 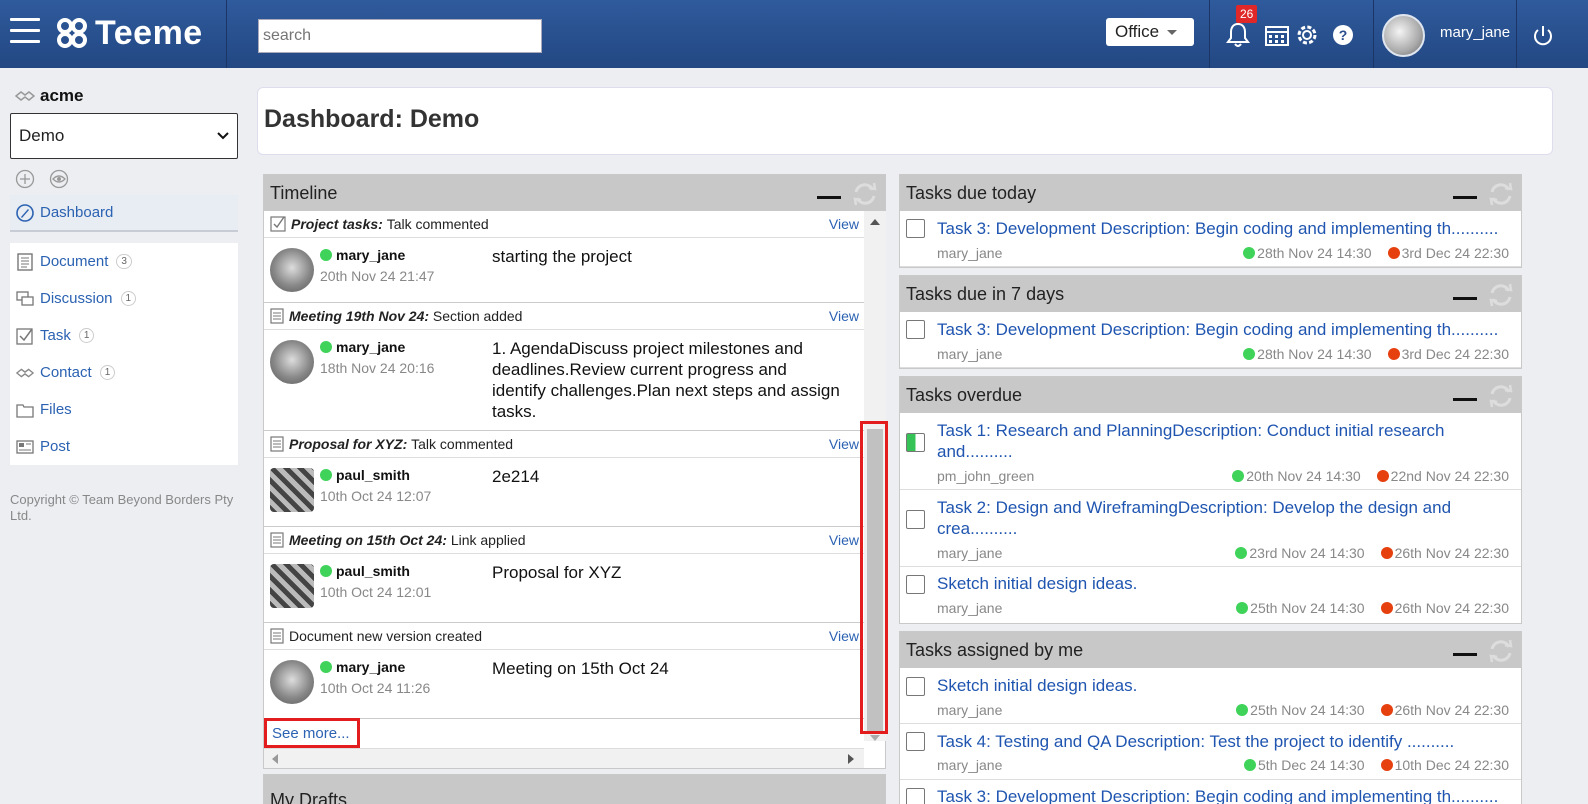 What do you see at coordinates (371, 347) in the screenshot?
I see `timeline-username: mary_jane` at bounding box center [371, 347].